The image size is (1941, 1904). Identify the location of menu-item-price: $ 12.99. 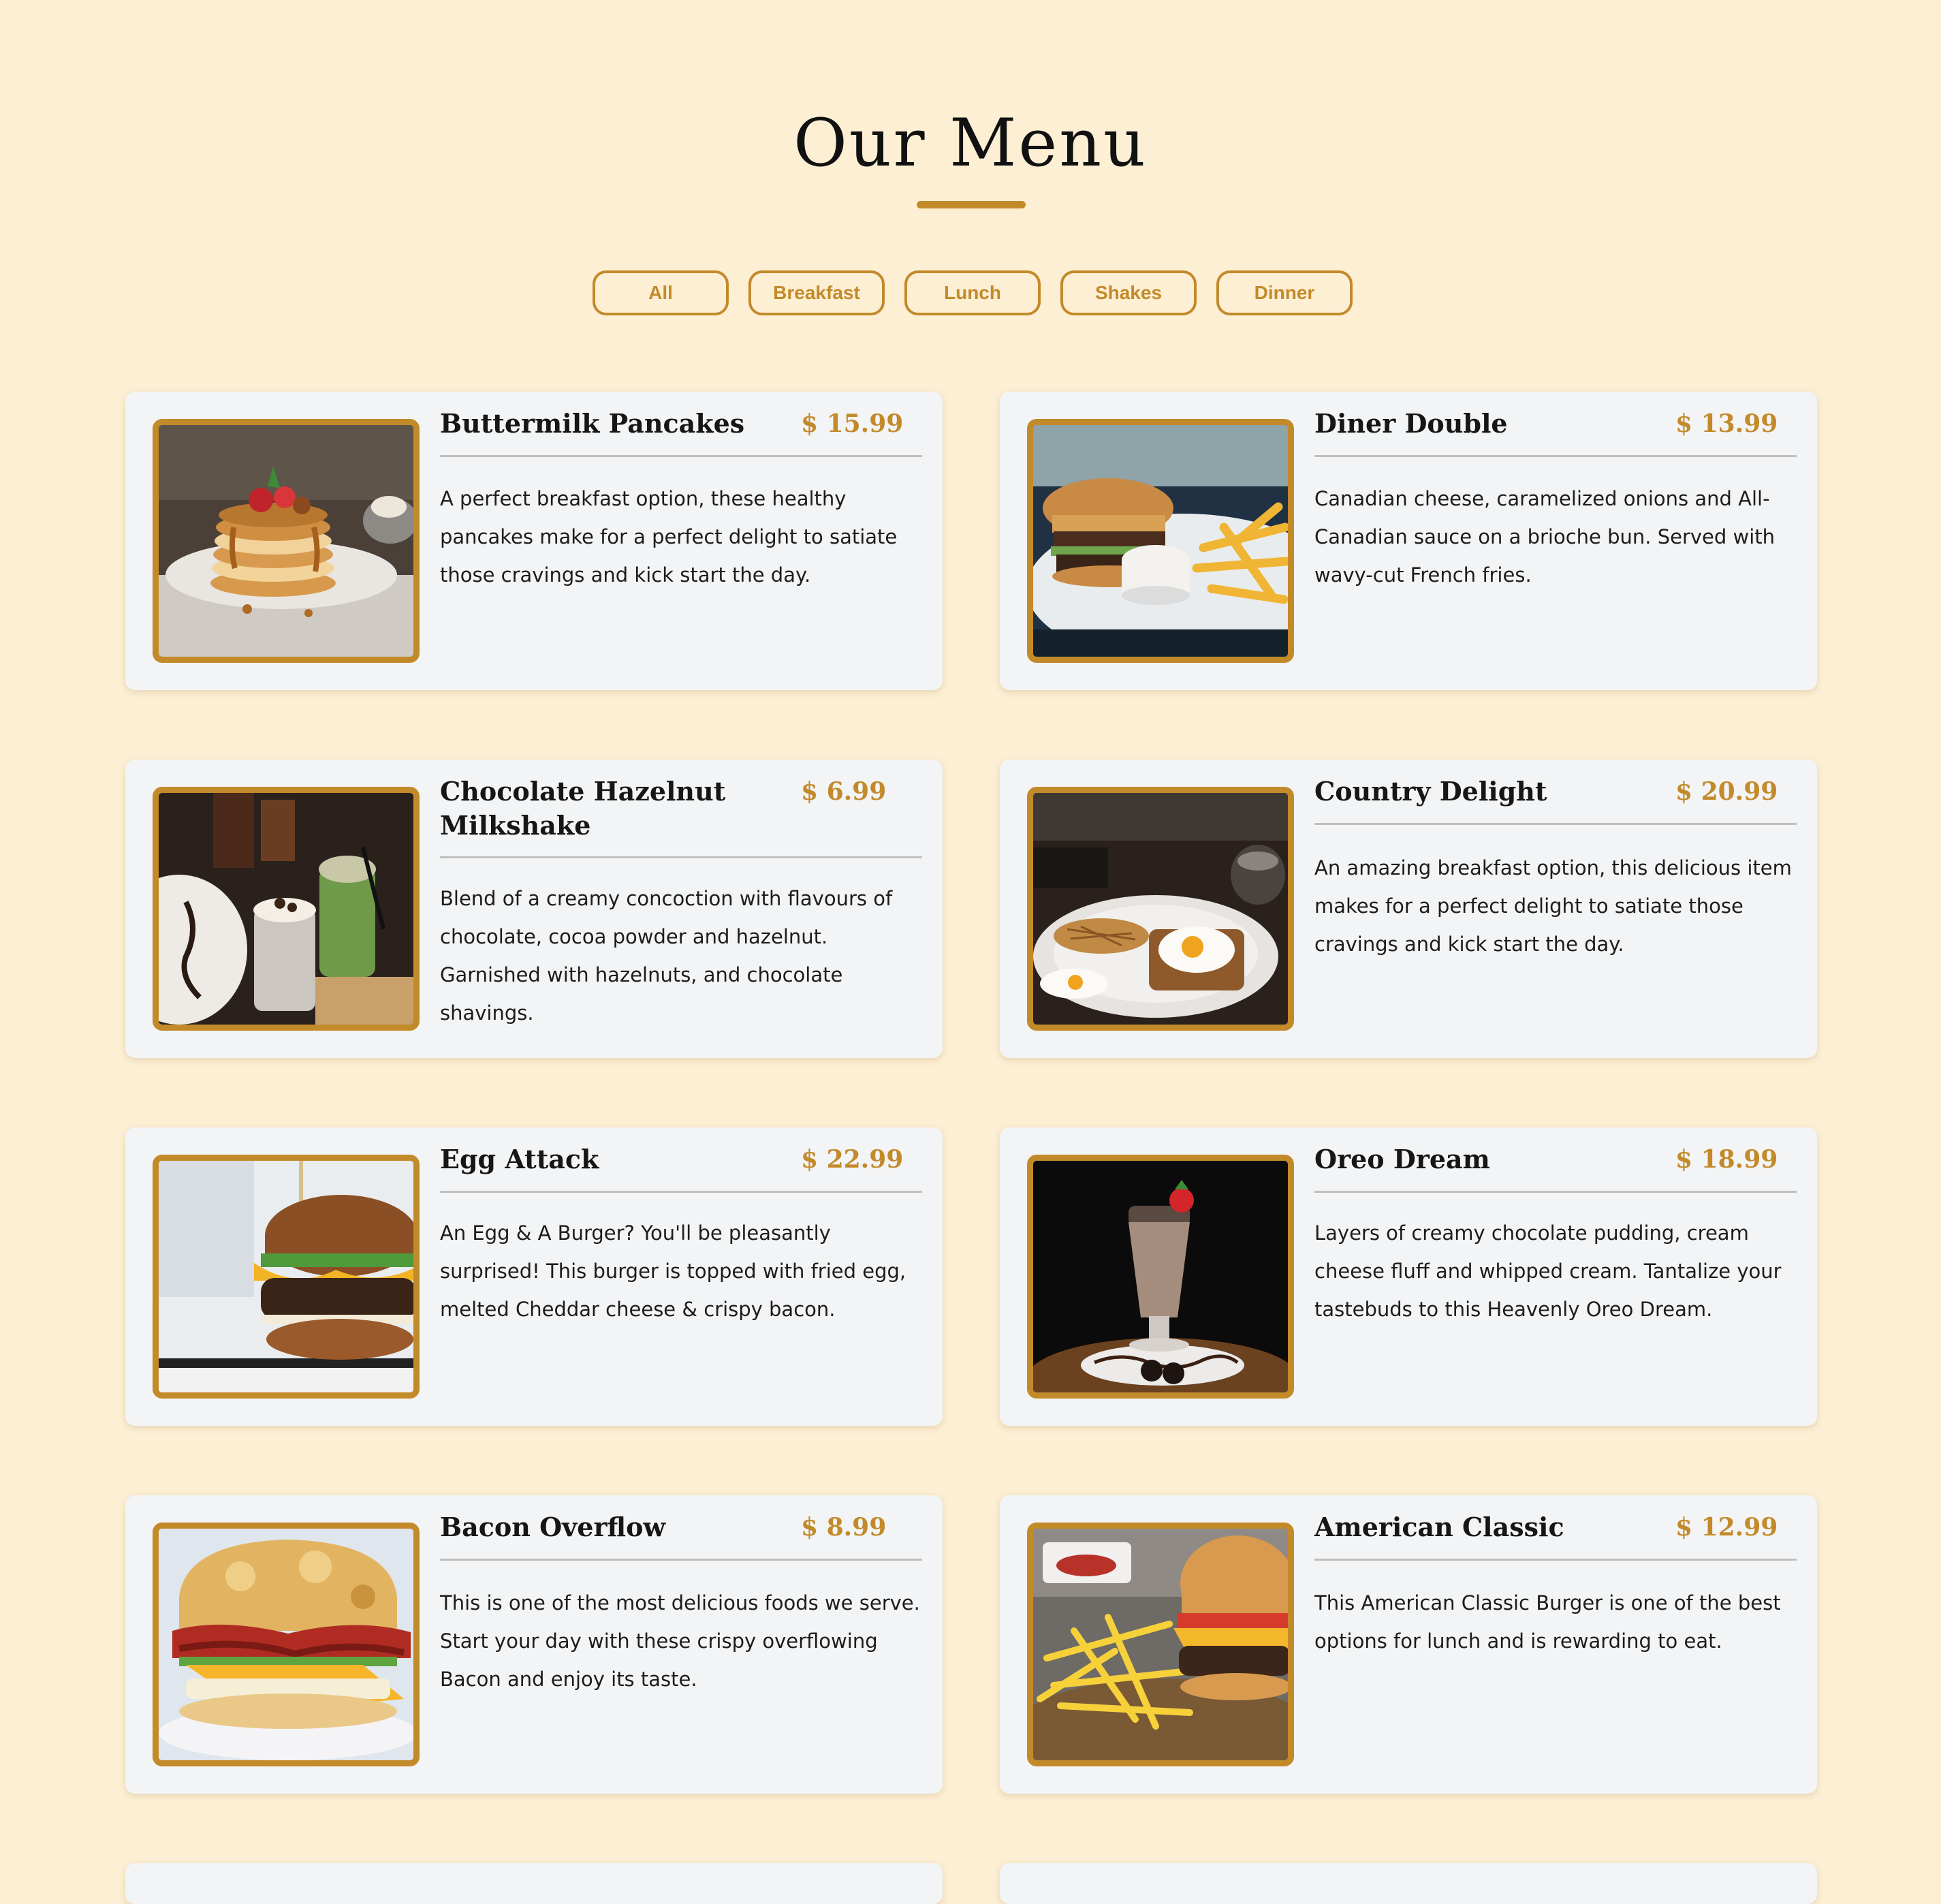
(1726, 1527).